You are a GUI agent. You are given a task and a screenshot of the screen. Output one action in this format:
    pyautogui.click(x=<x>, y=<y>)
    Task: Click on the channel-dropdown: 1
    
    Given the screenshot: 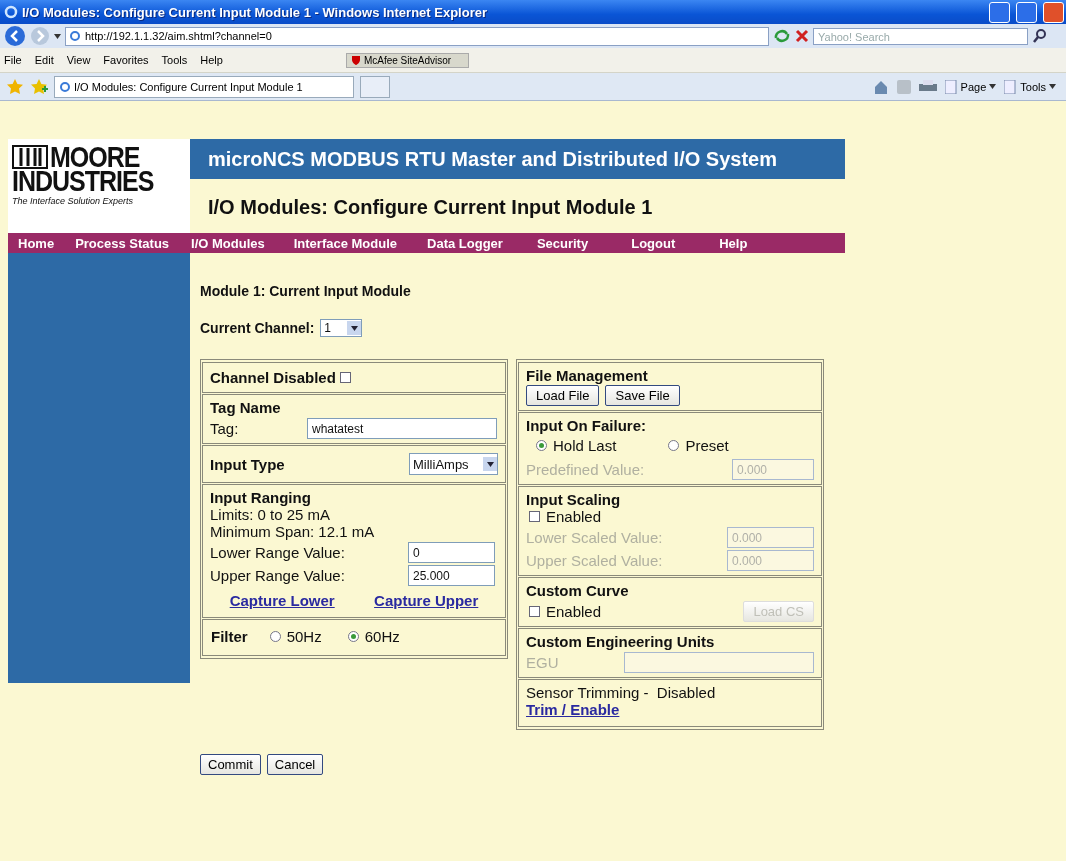 What is the action you would take?
    pyautogui.click(x=341, y=328)
    